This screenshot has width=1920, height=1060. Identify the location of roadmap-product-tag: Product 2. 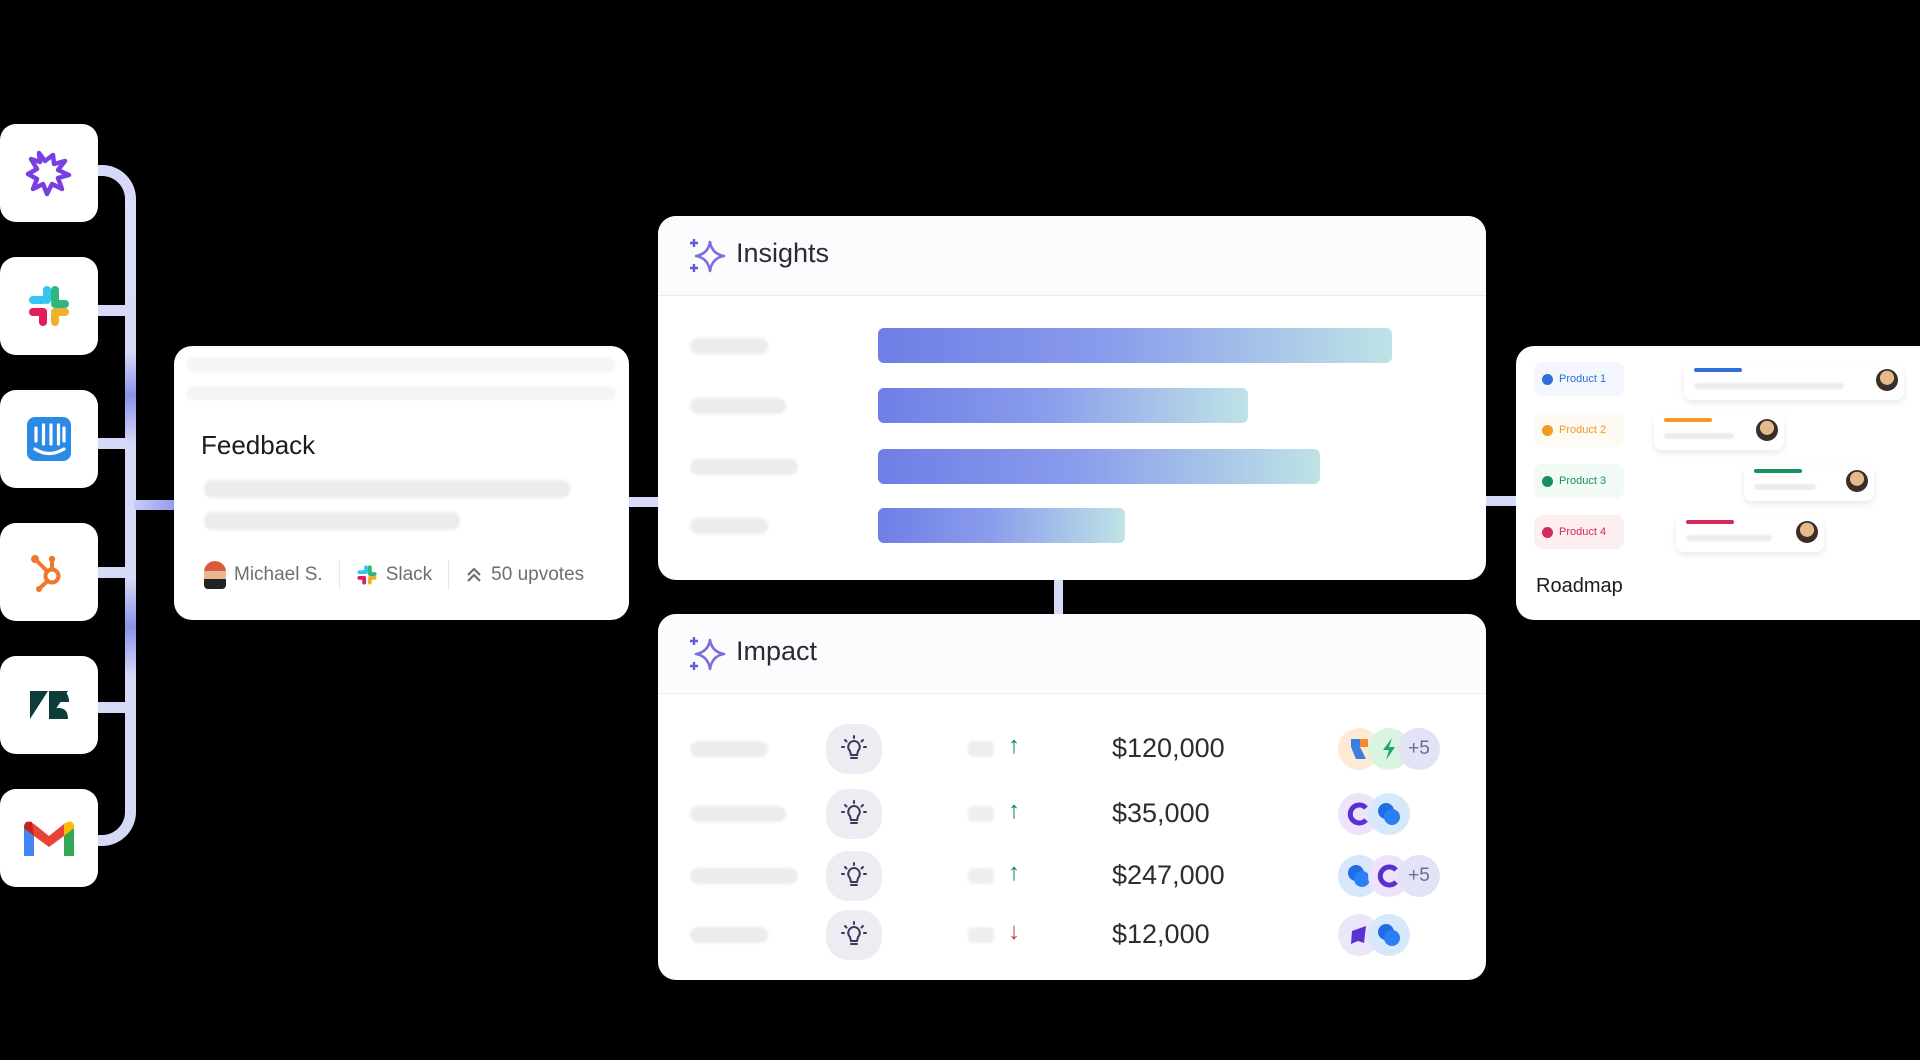
(1579, 430).